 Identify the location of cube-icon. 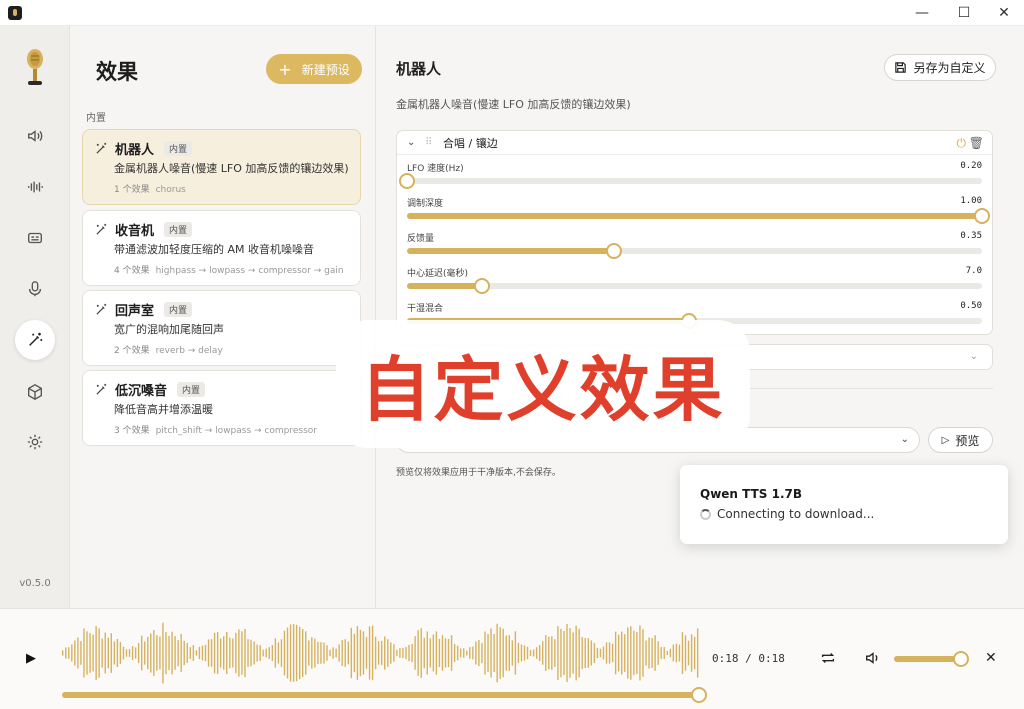
(35, 392).